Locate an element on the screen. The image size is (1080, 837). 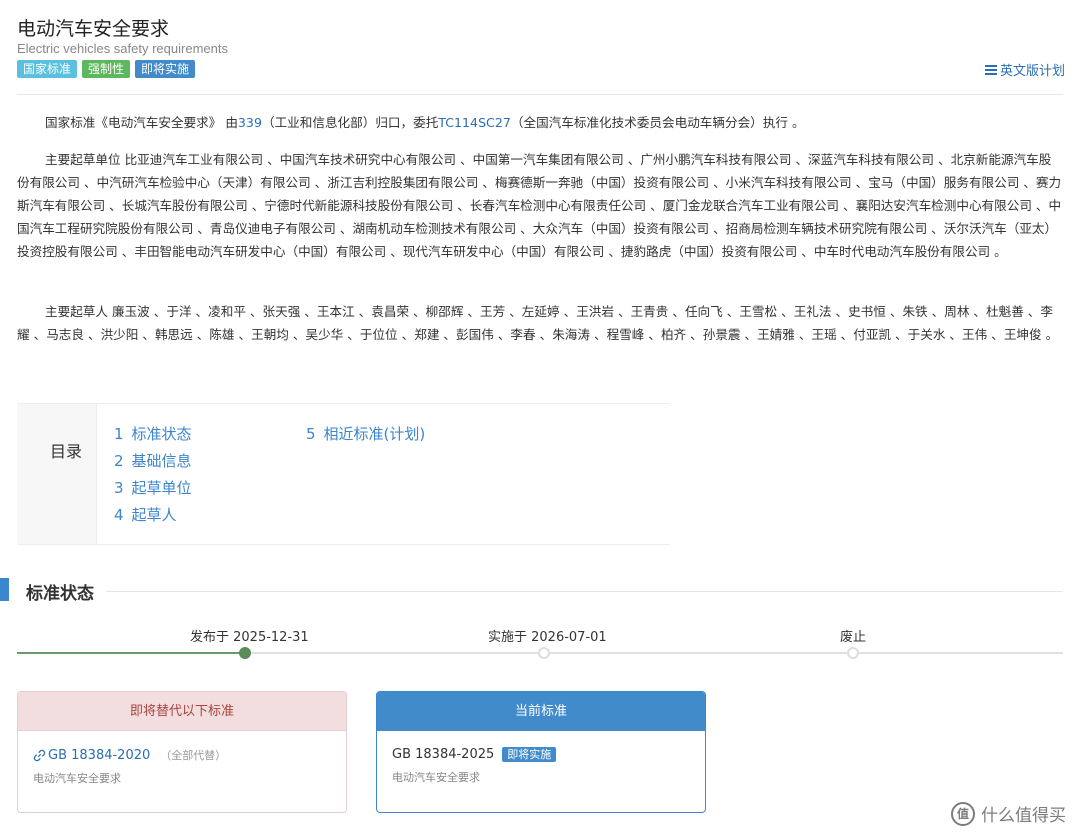
committee-link: TC114SC27 is located at coordinates (474, 122).